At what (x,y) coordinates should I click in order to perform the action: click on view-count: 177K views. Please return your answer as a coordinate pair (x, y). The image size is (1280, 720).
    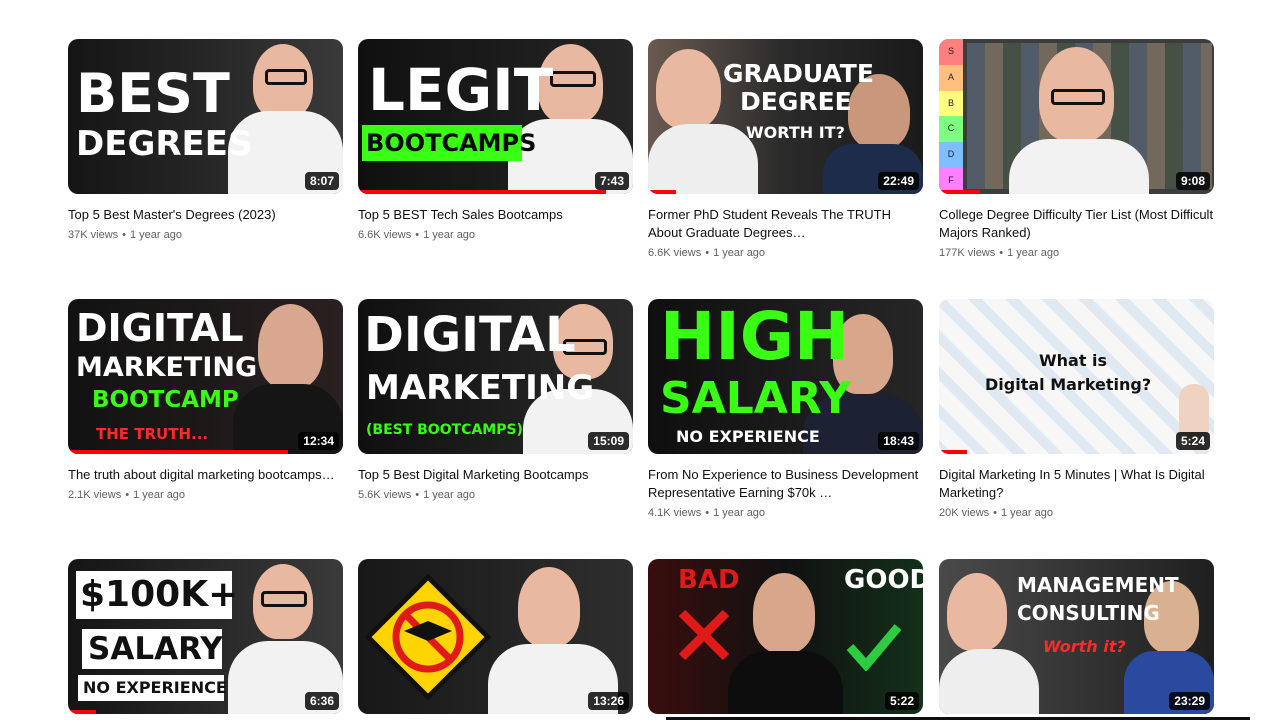
    Looking at the image, I should click on (967, 253).